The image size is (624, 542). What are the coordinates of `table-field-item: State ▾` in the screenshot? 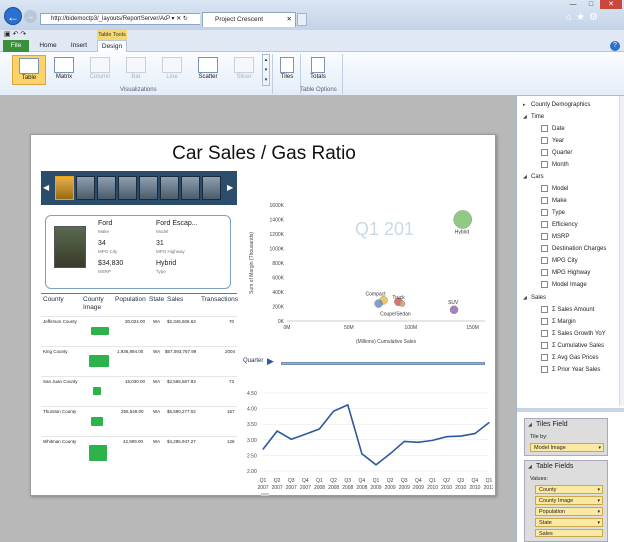 It's located at (569, 522).